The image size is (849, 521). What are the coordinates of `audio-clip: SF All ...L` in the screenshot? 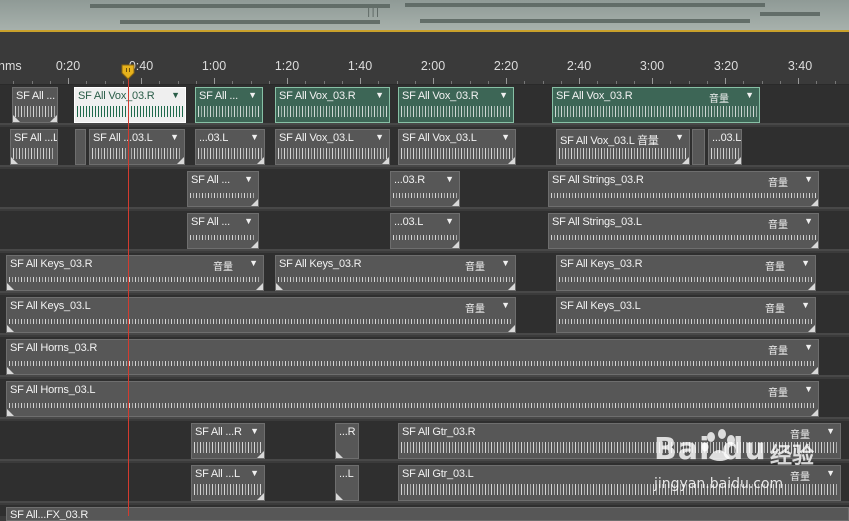 It's located at (34, 147).